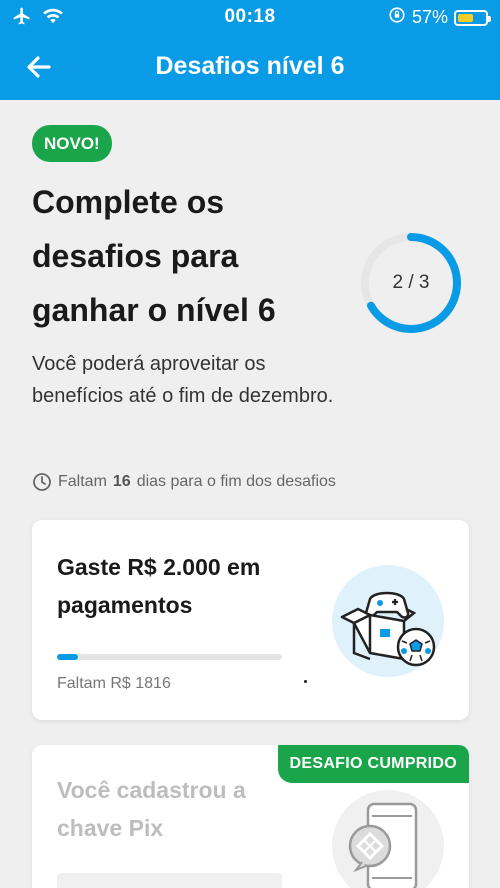  What do you see at coordinates (388, 621) in the screenshot?
I see `gift-box-gamepad-ball-illustration` at bounding box center [388, 621].